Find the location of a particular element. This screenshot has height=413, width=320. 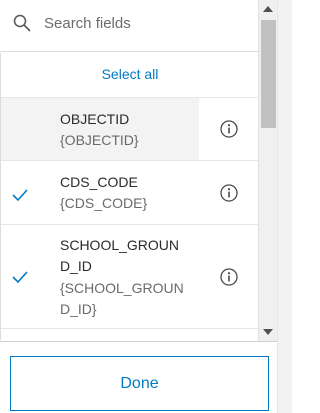

search-icon is located at coordinates (22, 23).